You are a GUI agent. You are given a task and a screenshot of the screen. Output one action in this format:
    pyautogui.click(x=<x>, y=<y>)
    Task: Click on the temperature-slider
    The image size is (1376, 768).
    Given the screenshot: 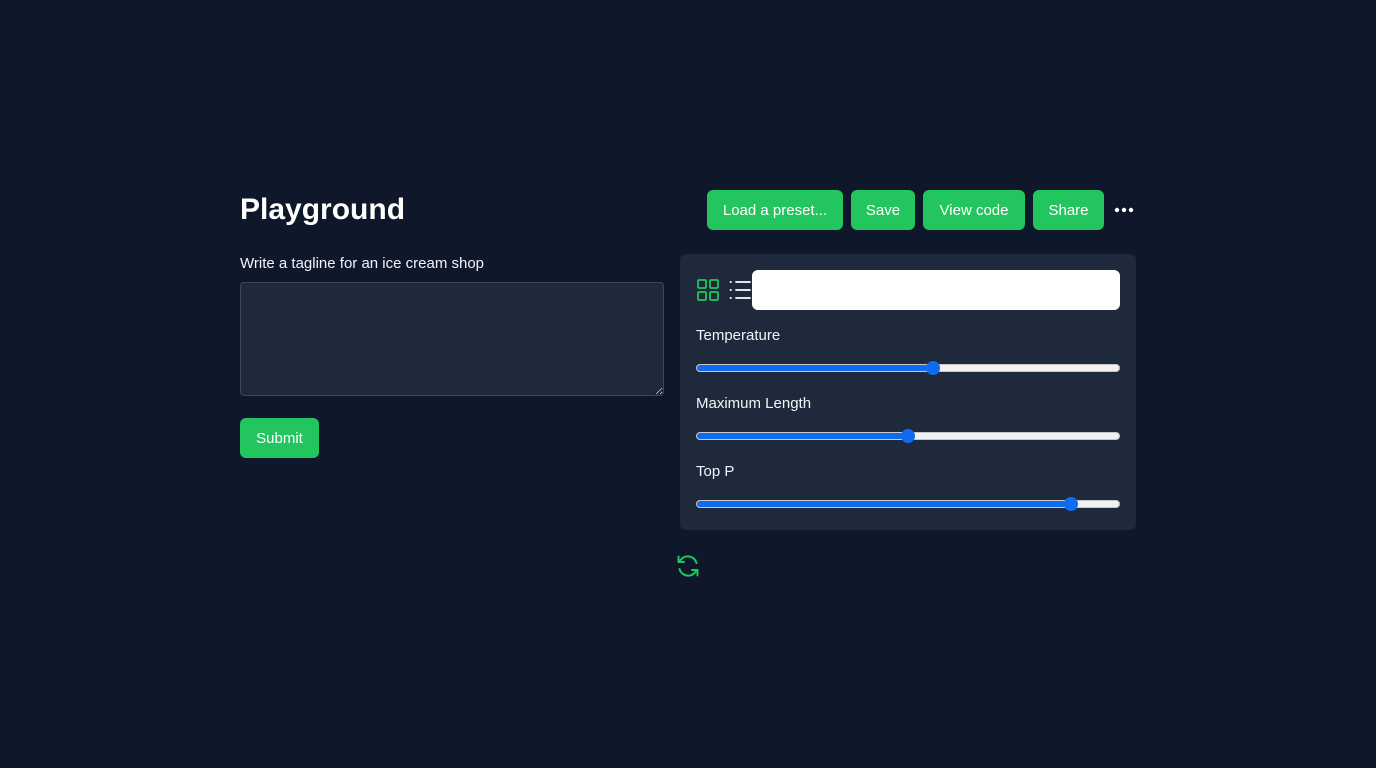 What is the action you would take?
    pyautogui.click(x=908, y=368)
    